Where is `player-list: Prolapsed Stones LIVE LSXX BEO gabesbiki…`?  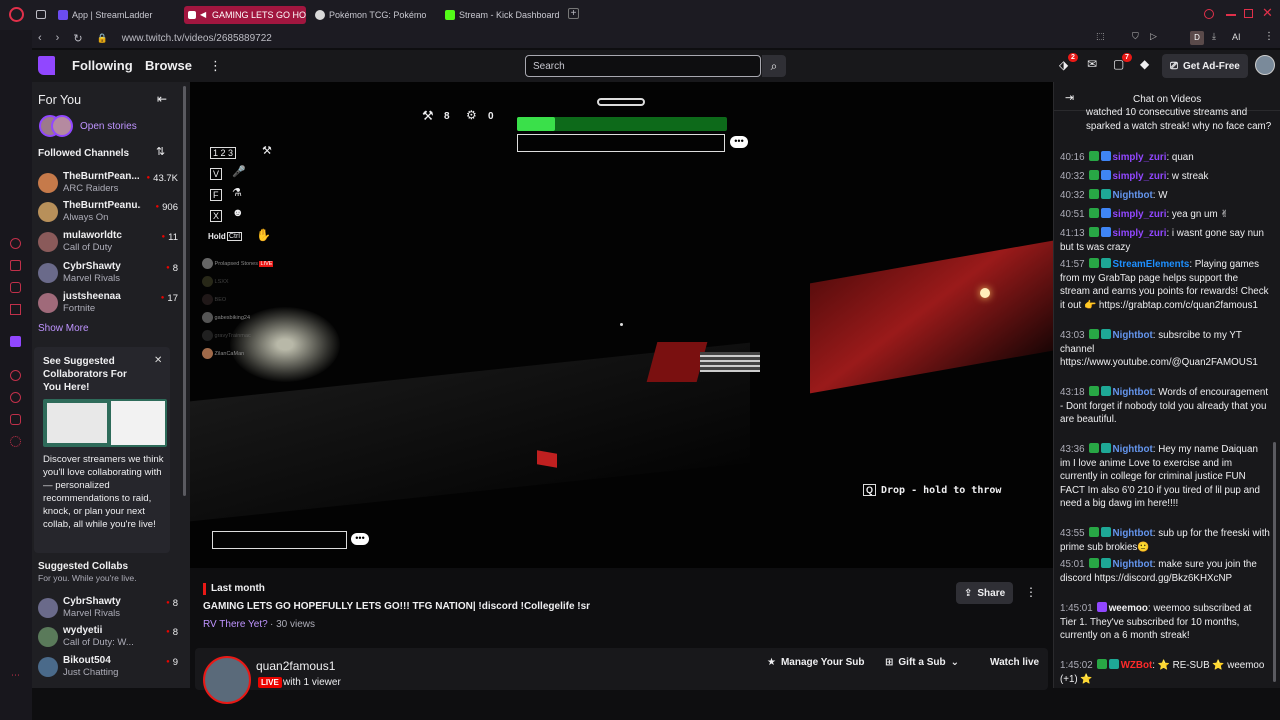
player-list: Prolapsed Stones LIVE LSXX BEO gabesbiki… is located at coordinates (262, 311).